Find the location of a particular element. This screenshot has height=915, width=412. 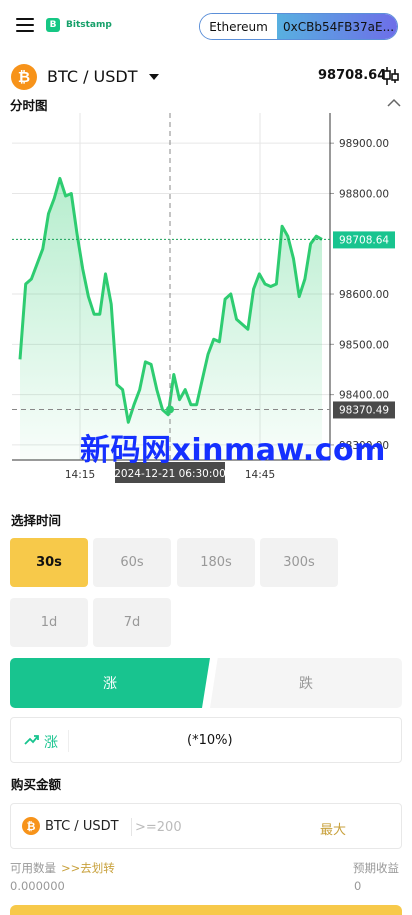

candlestick-icon is located at coordinates (391, 76).